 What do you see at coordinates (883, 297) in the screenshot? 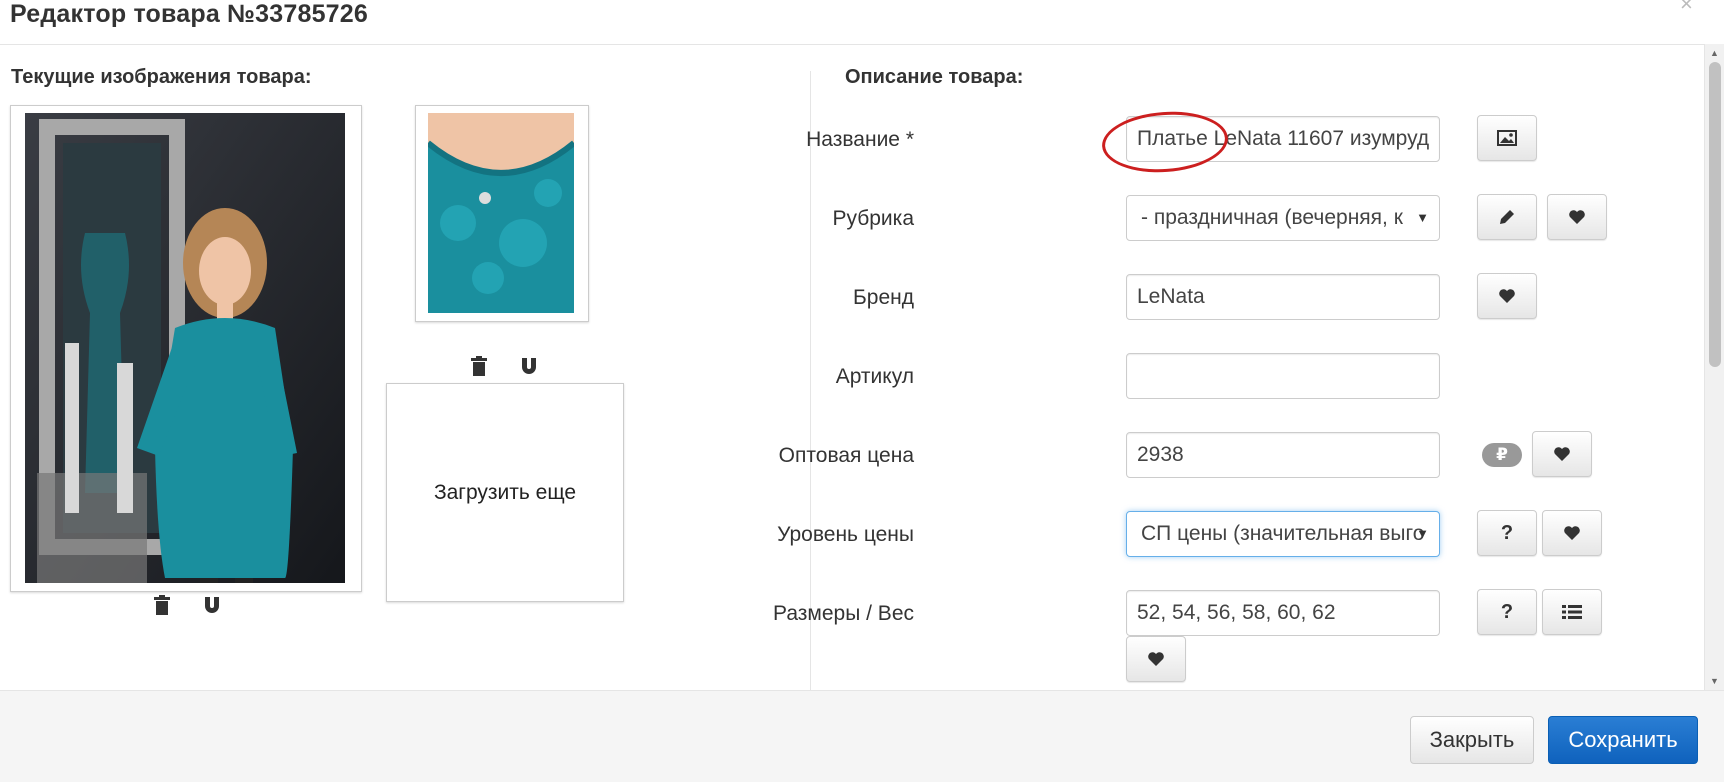
I see `brand-label: Бренд` at bounding box center [883, 297].